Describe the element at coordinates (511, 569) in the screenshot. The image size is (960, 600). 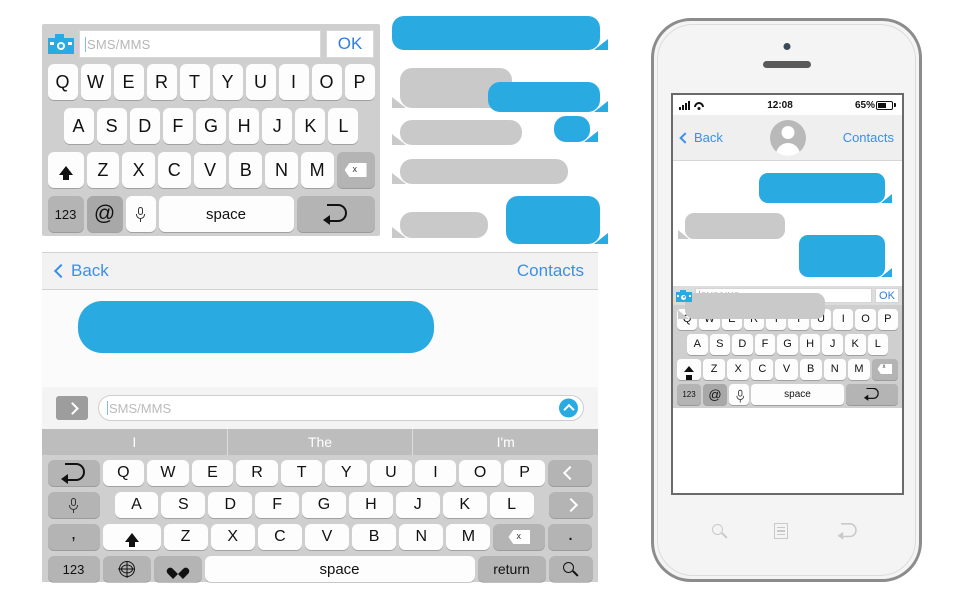
I see `return-key: return` at that location.